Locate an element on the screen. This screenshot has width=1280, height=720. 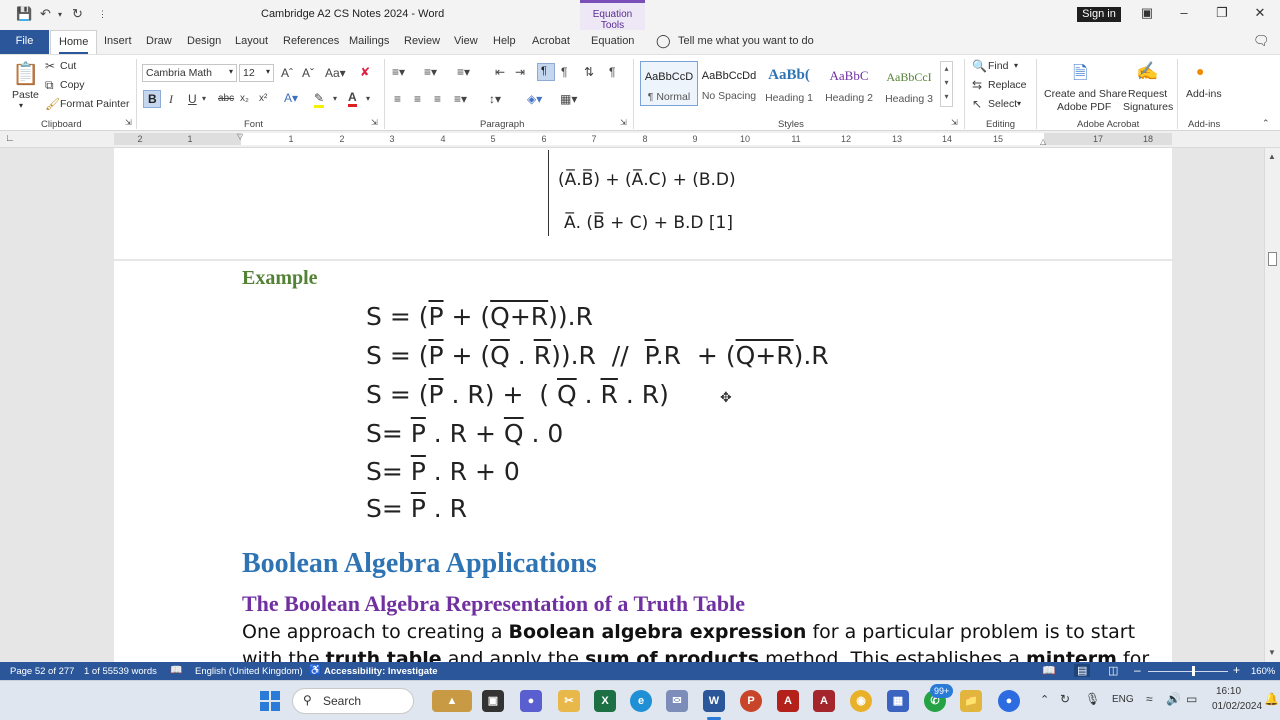
replace-button: Replace is located at coordinates (1007, 85).